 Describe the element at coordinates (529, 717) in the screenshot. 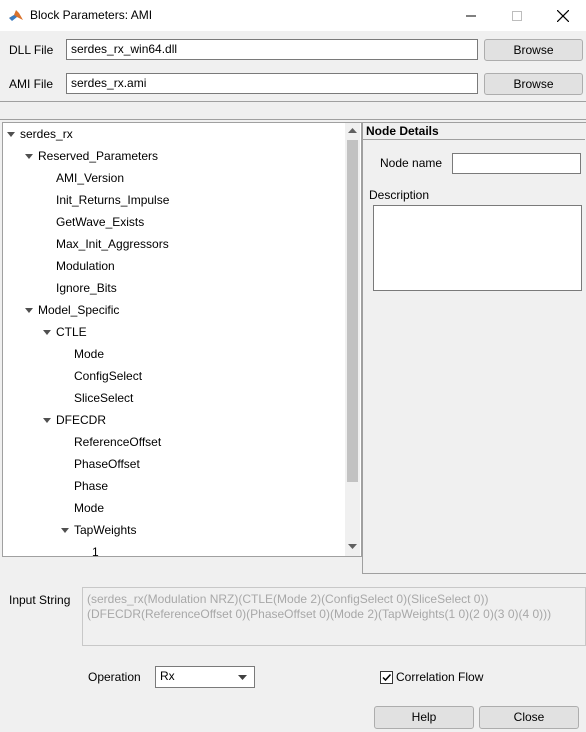

I see `close-button: Close` at that location.